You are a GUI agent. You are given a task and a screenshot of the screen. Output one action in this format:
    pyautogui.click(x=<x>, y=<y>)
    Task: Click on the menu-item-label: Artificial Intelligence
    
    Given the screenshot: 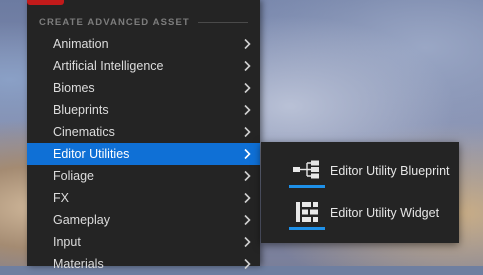 What is the action you would take?
    pyautogui.click(x=108, y=66)
    